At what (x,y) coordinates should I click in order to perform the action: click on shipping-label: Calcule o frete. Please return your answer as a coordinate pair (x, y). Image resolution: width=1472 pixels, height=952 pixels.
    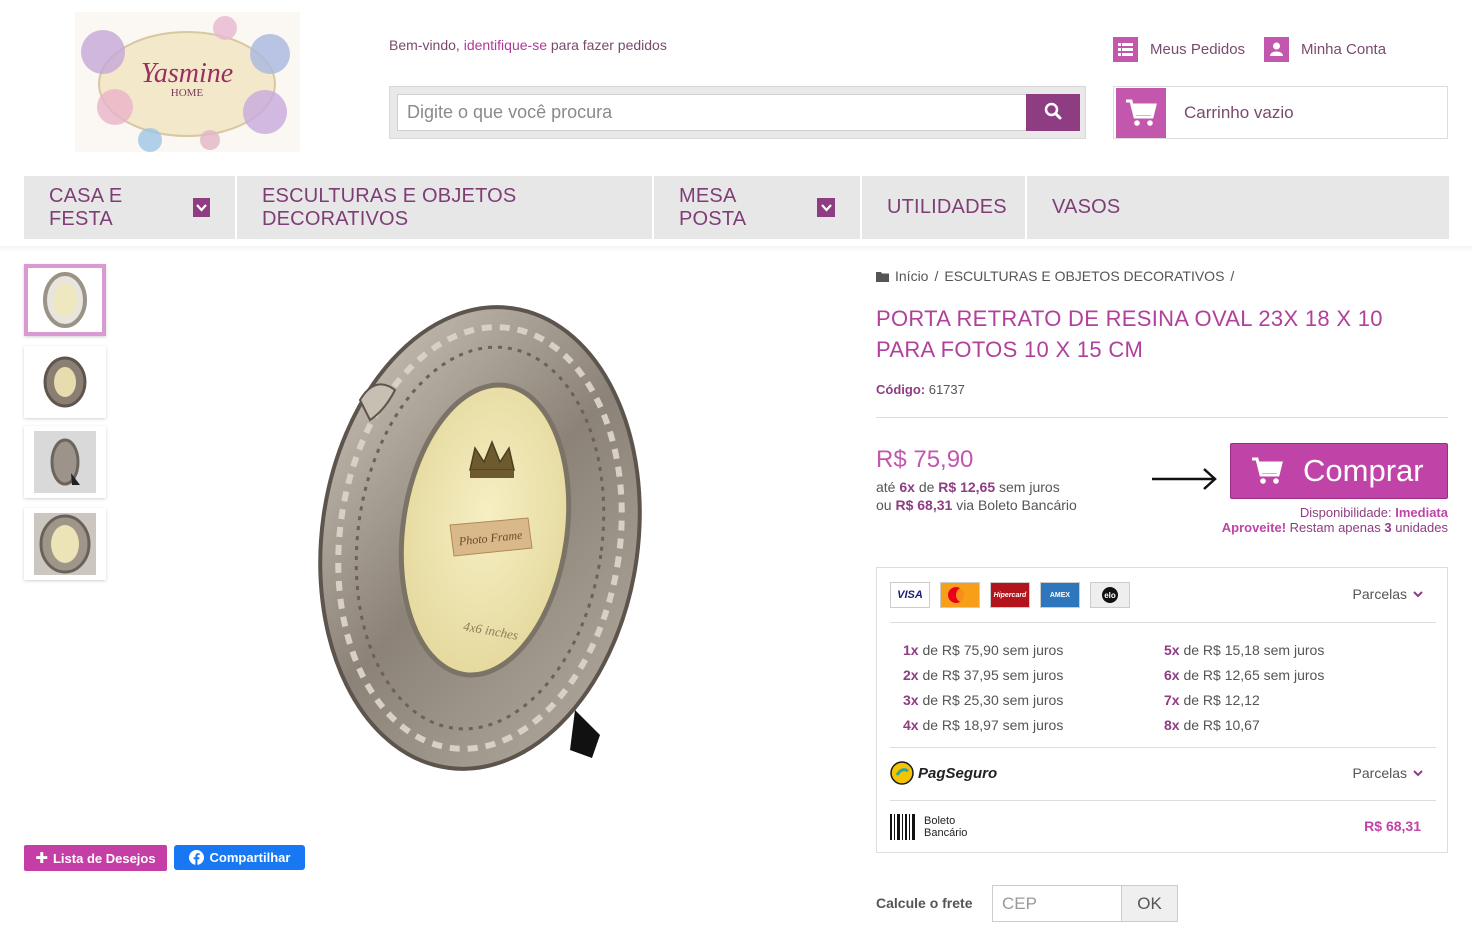
    Looking at the image, I should click on (924, 903).